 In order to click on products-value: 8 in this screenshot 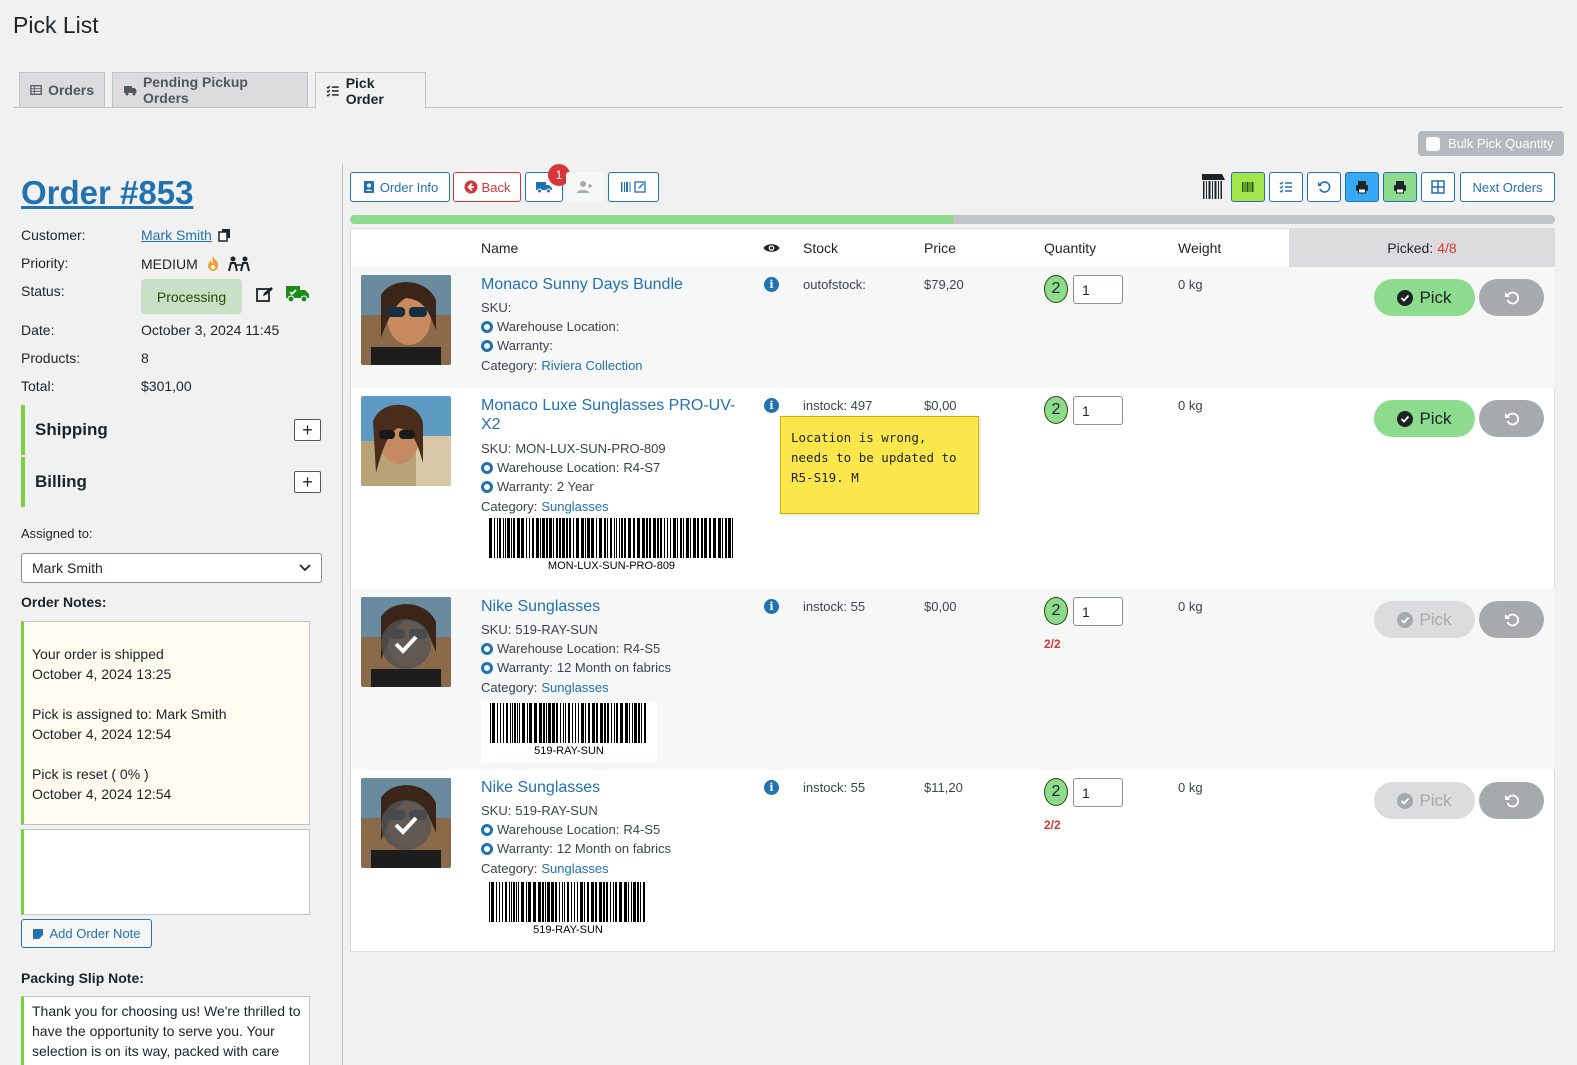, I will do `click(145, 358)`.